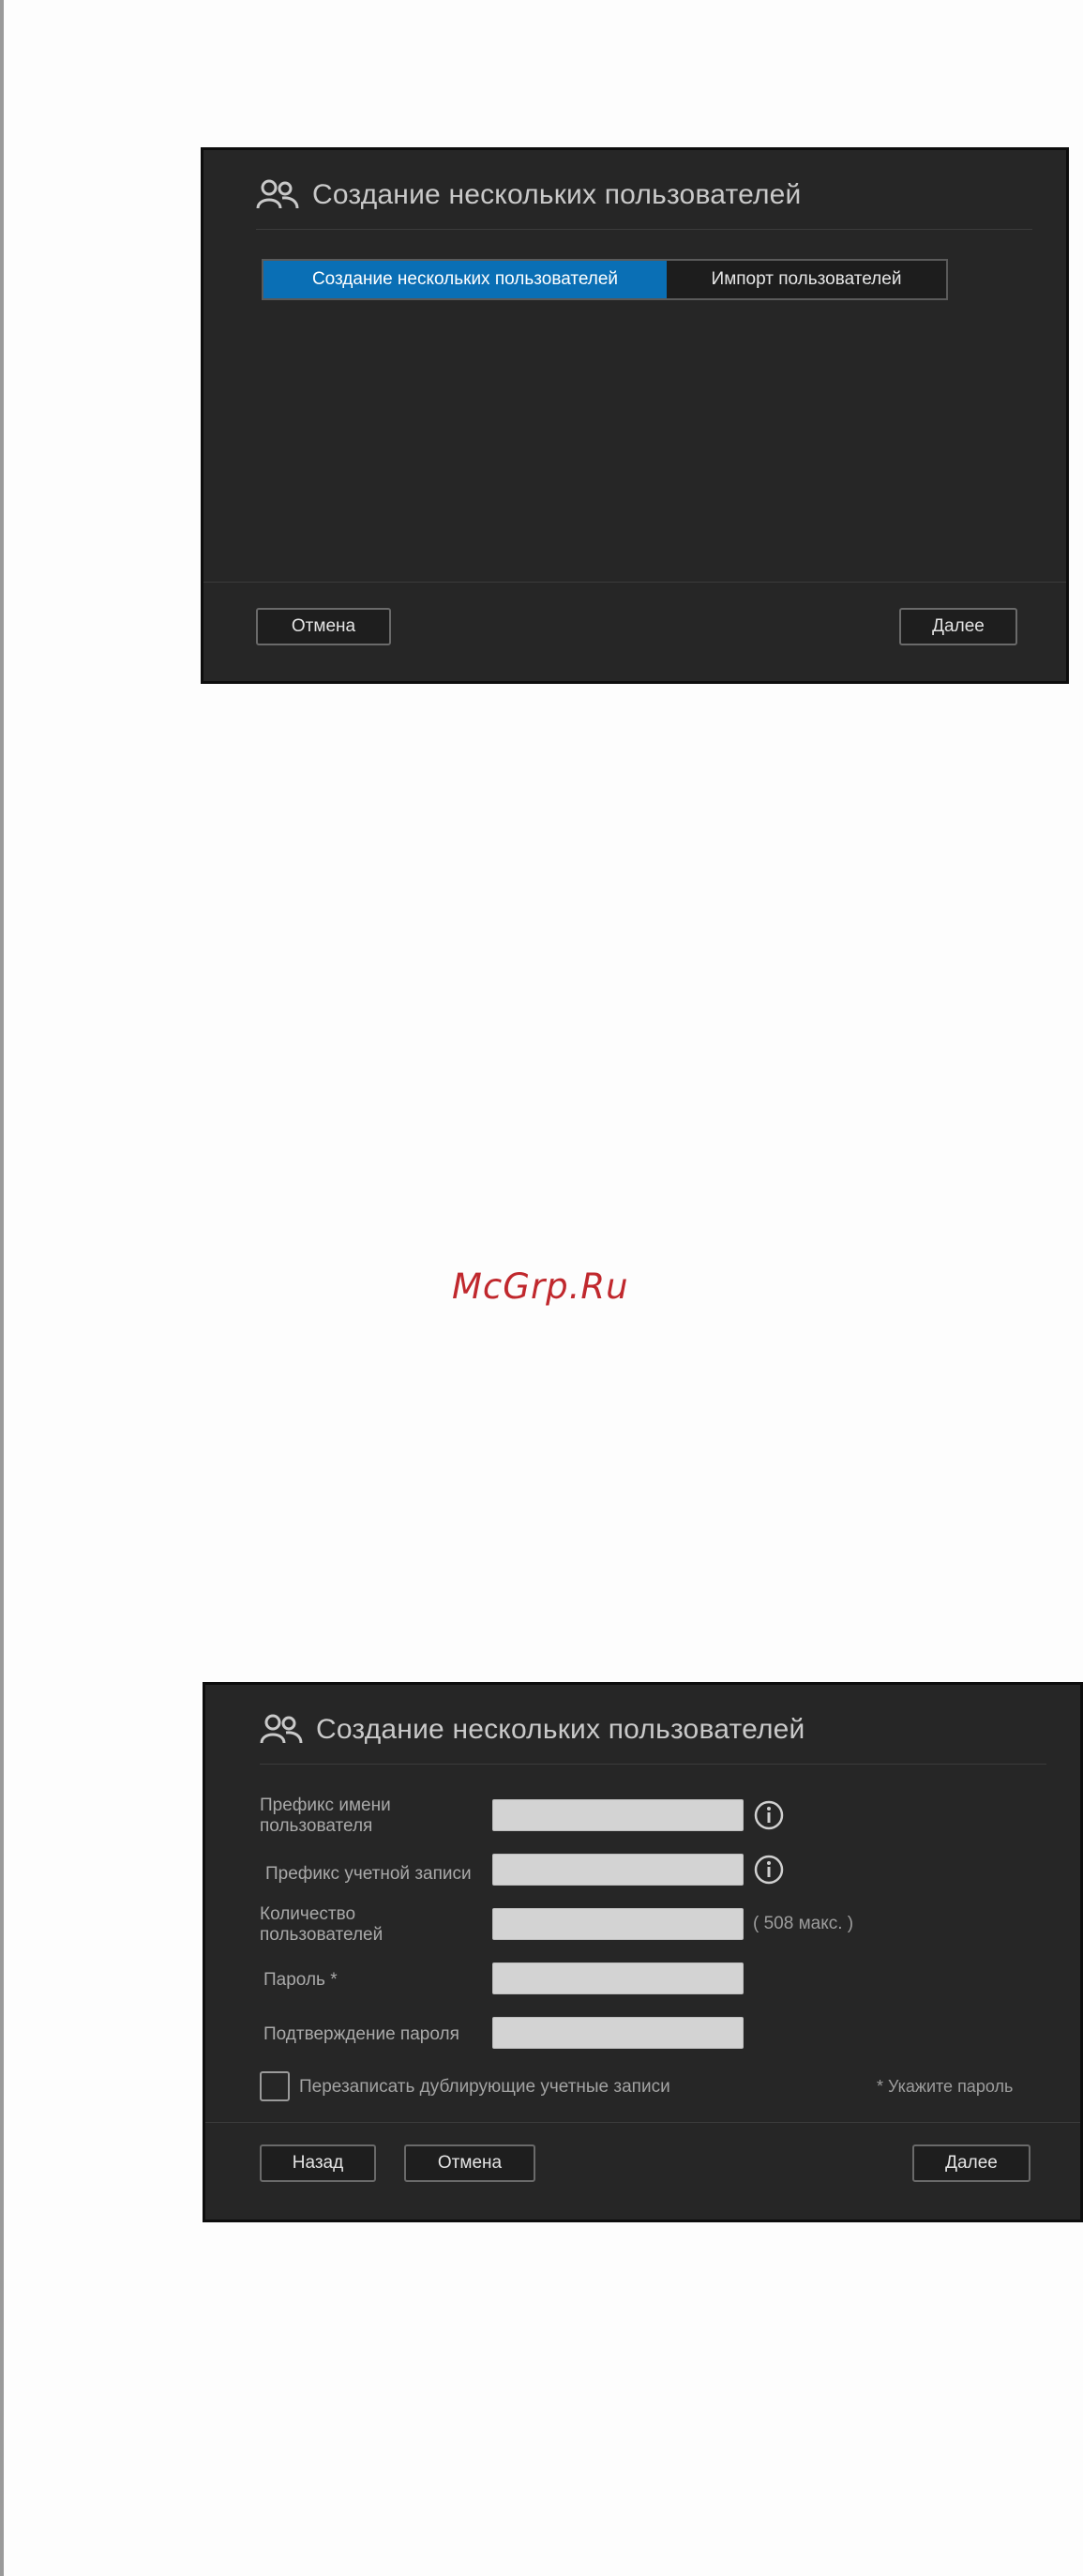  I want to click on overwrite-label: Перезаписать дублирующие учетные записи, so click(484, 2087).